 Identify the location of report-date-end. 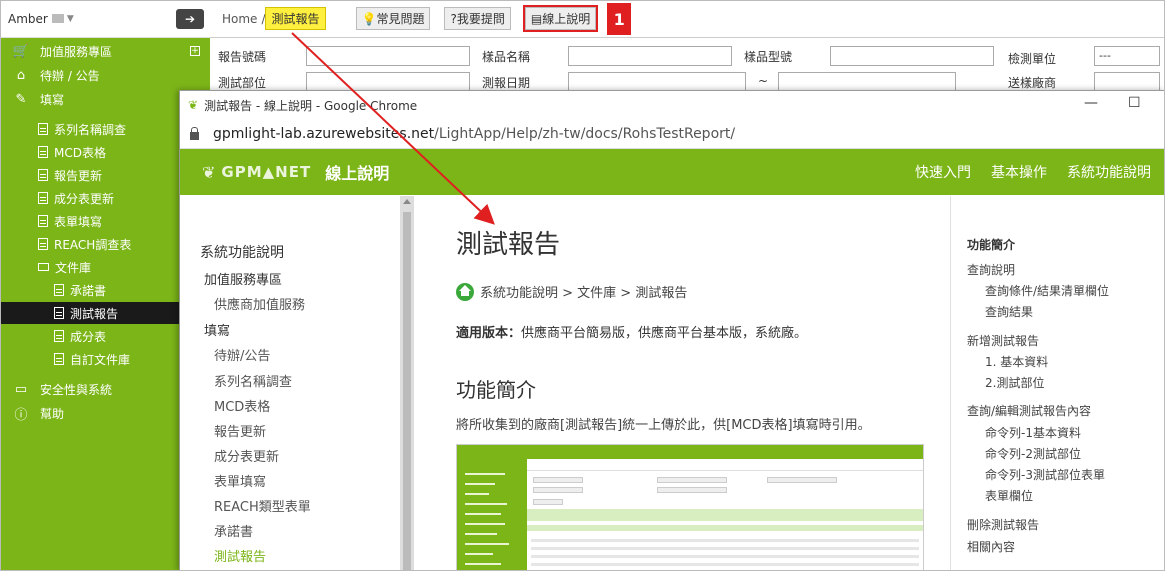
(867, 82).